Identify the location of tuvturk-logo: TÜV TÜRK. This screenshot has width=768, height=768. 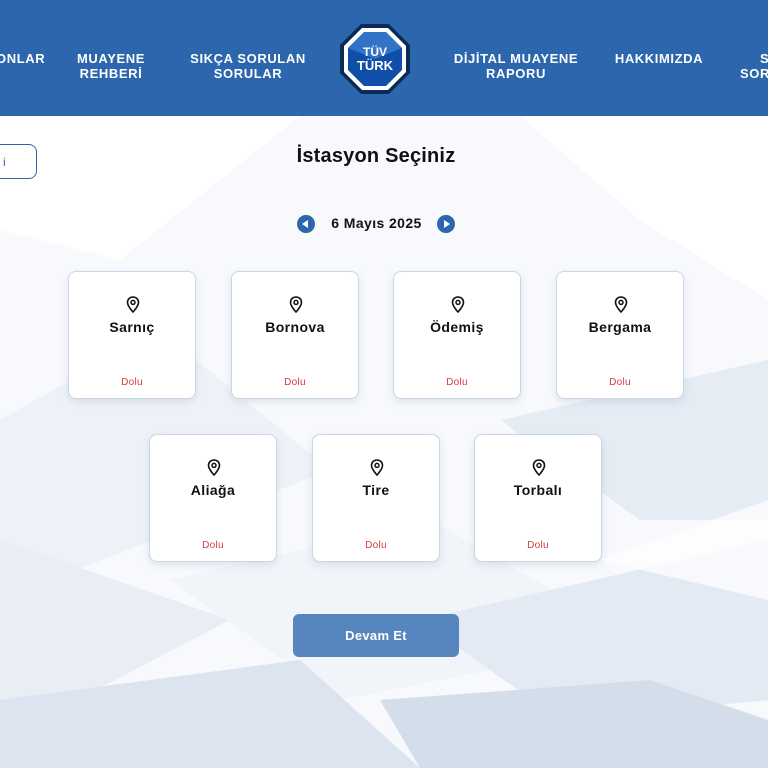
(375, 59).